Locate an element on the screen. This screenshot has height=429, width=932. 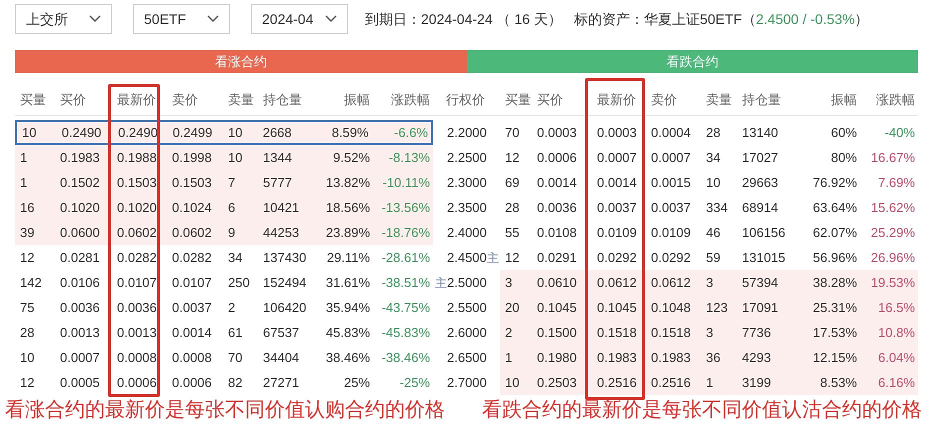
table-cell-text: 59 is located at coordinates (713, 257).